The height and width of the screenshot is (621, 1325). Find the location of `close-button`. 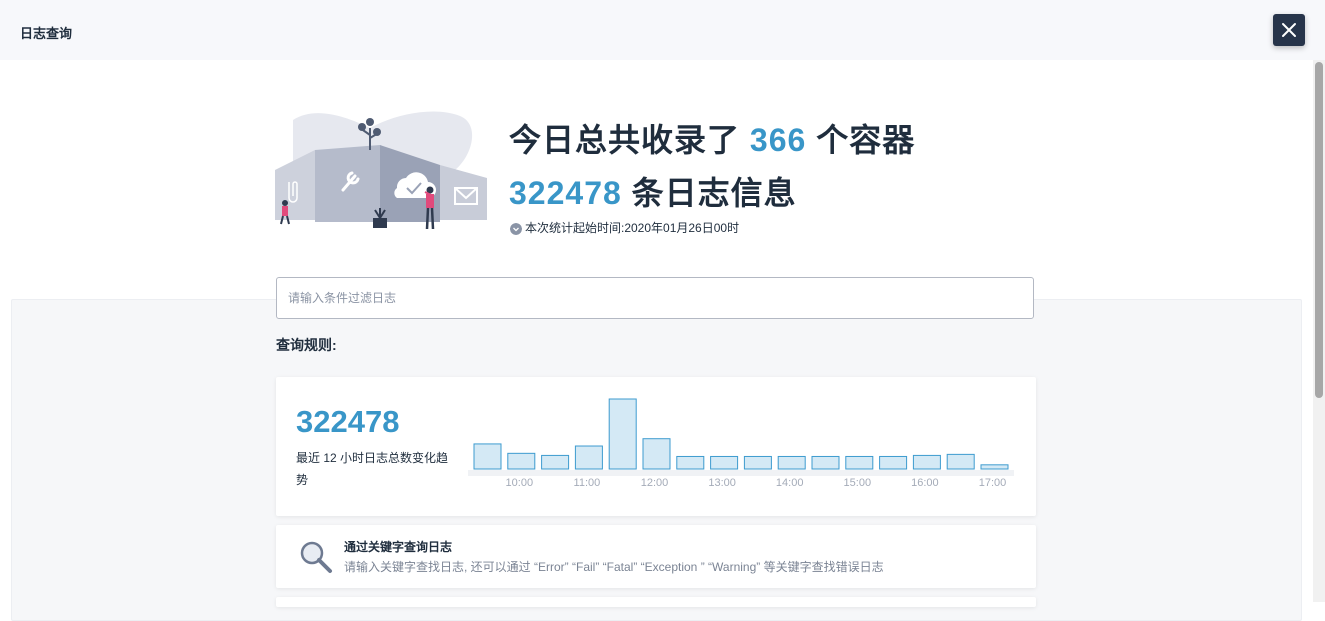

close-button is located at coordinates (1289, 30).